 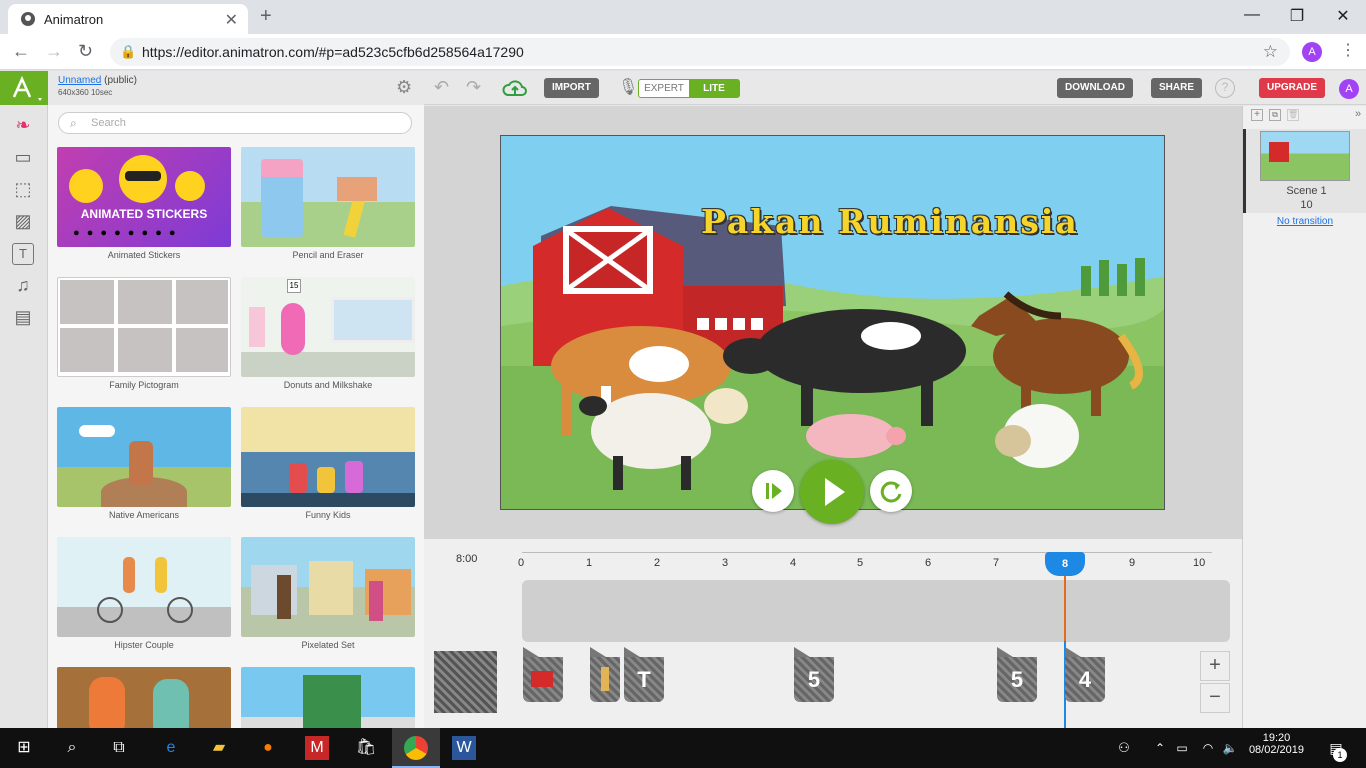 What do you see at coordinates (1095, 88) in the screenshot?
I see `download-button: DOWNLOAD` at bounding box center [1095, 88].